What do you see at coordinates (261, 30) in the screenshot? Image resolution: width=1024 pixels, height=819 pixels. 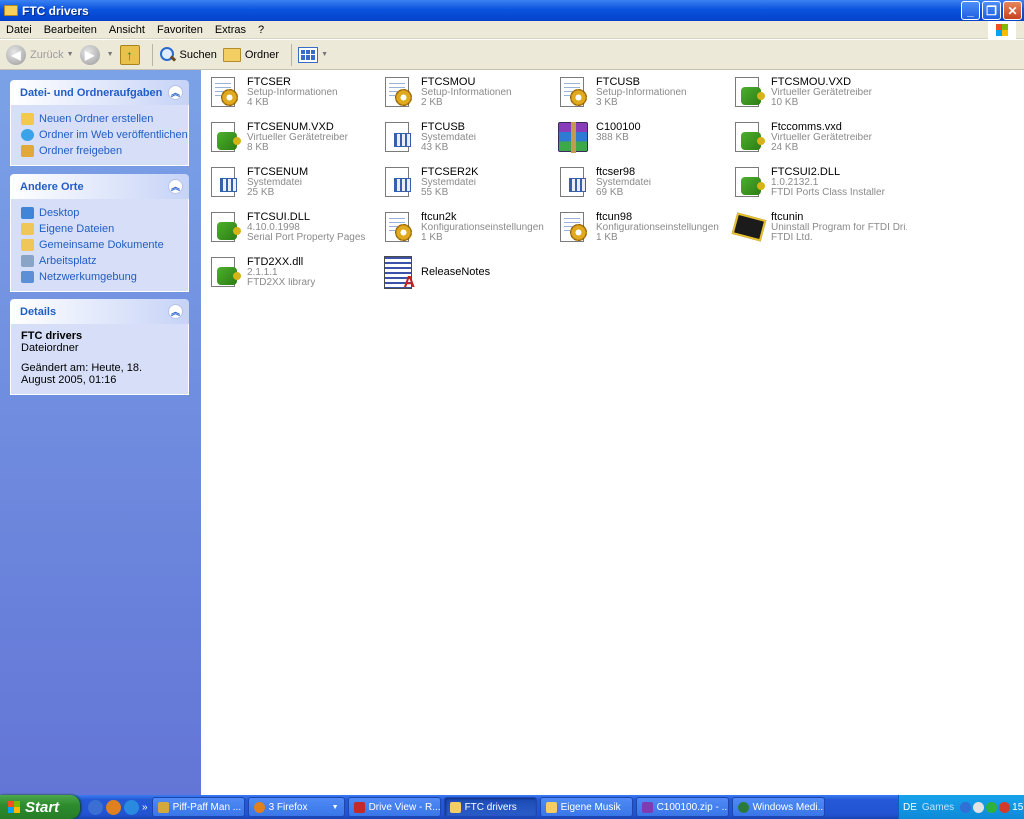 I see `menu-help: ?` at bounding box center [261, 30].